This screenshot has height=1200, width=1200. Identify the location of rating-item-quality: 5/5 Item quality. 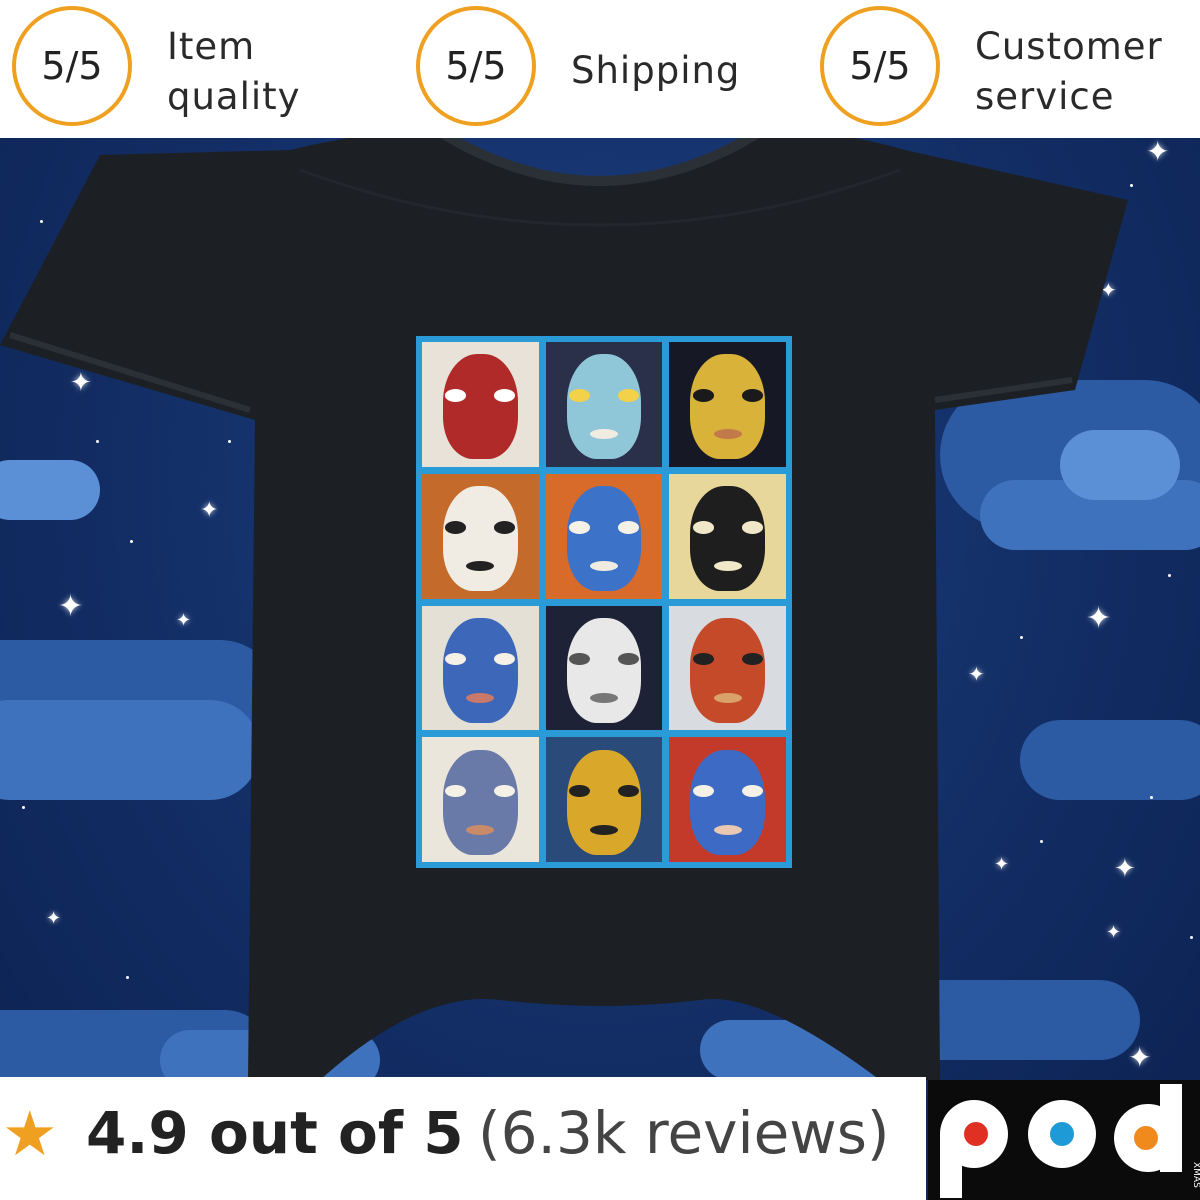
(202, 69).